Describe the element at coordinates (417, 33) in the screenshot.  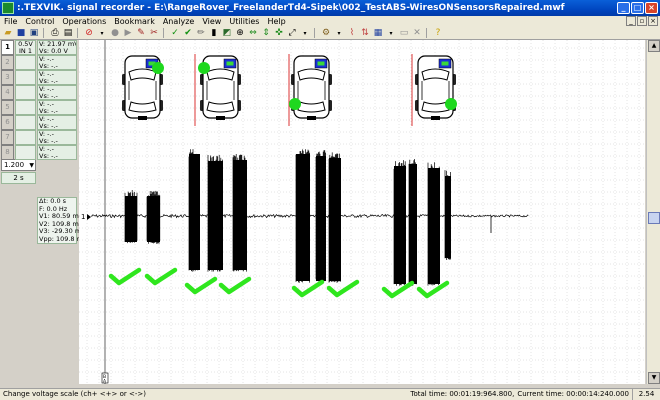
I see `delete-icon: ✕` at that location.